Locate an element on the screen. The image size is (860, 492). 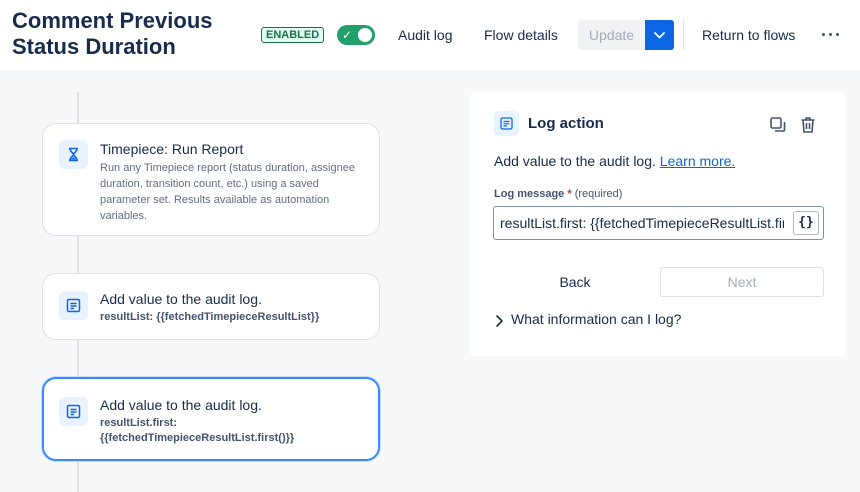
required-marker: * is located at coordinates (569, 194).